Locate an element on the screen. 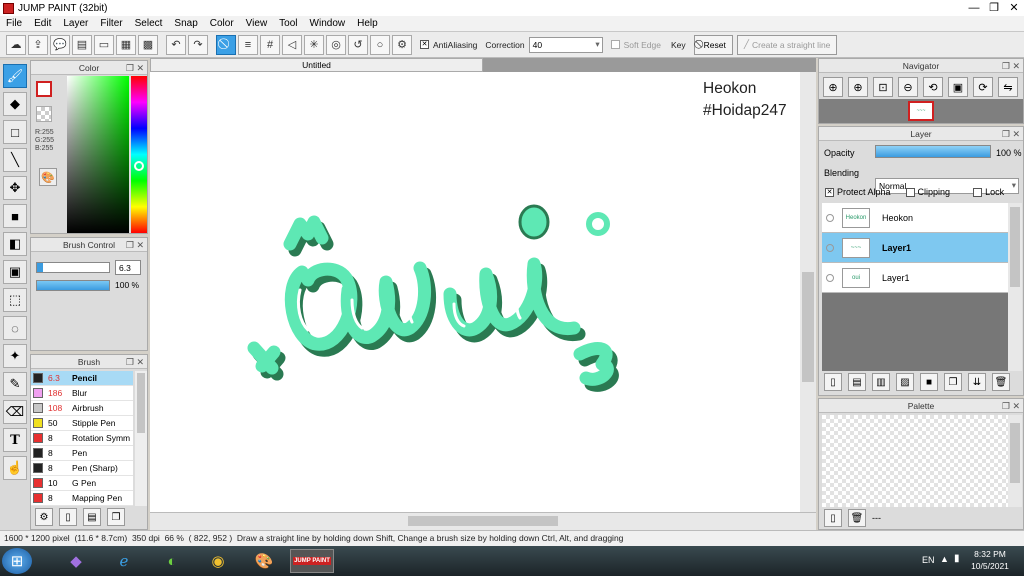 This screenshot has width=1024, height=576. layer-opacity-slider is located at coordinates (933, 151).